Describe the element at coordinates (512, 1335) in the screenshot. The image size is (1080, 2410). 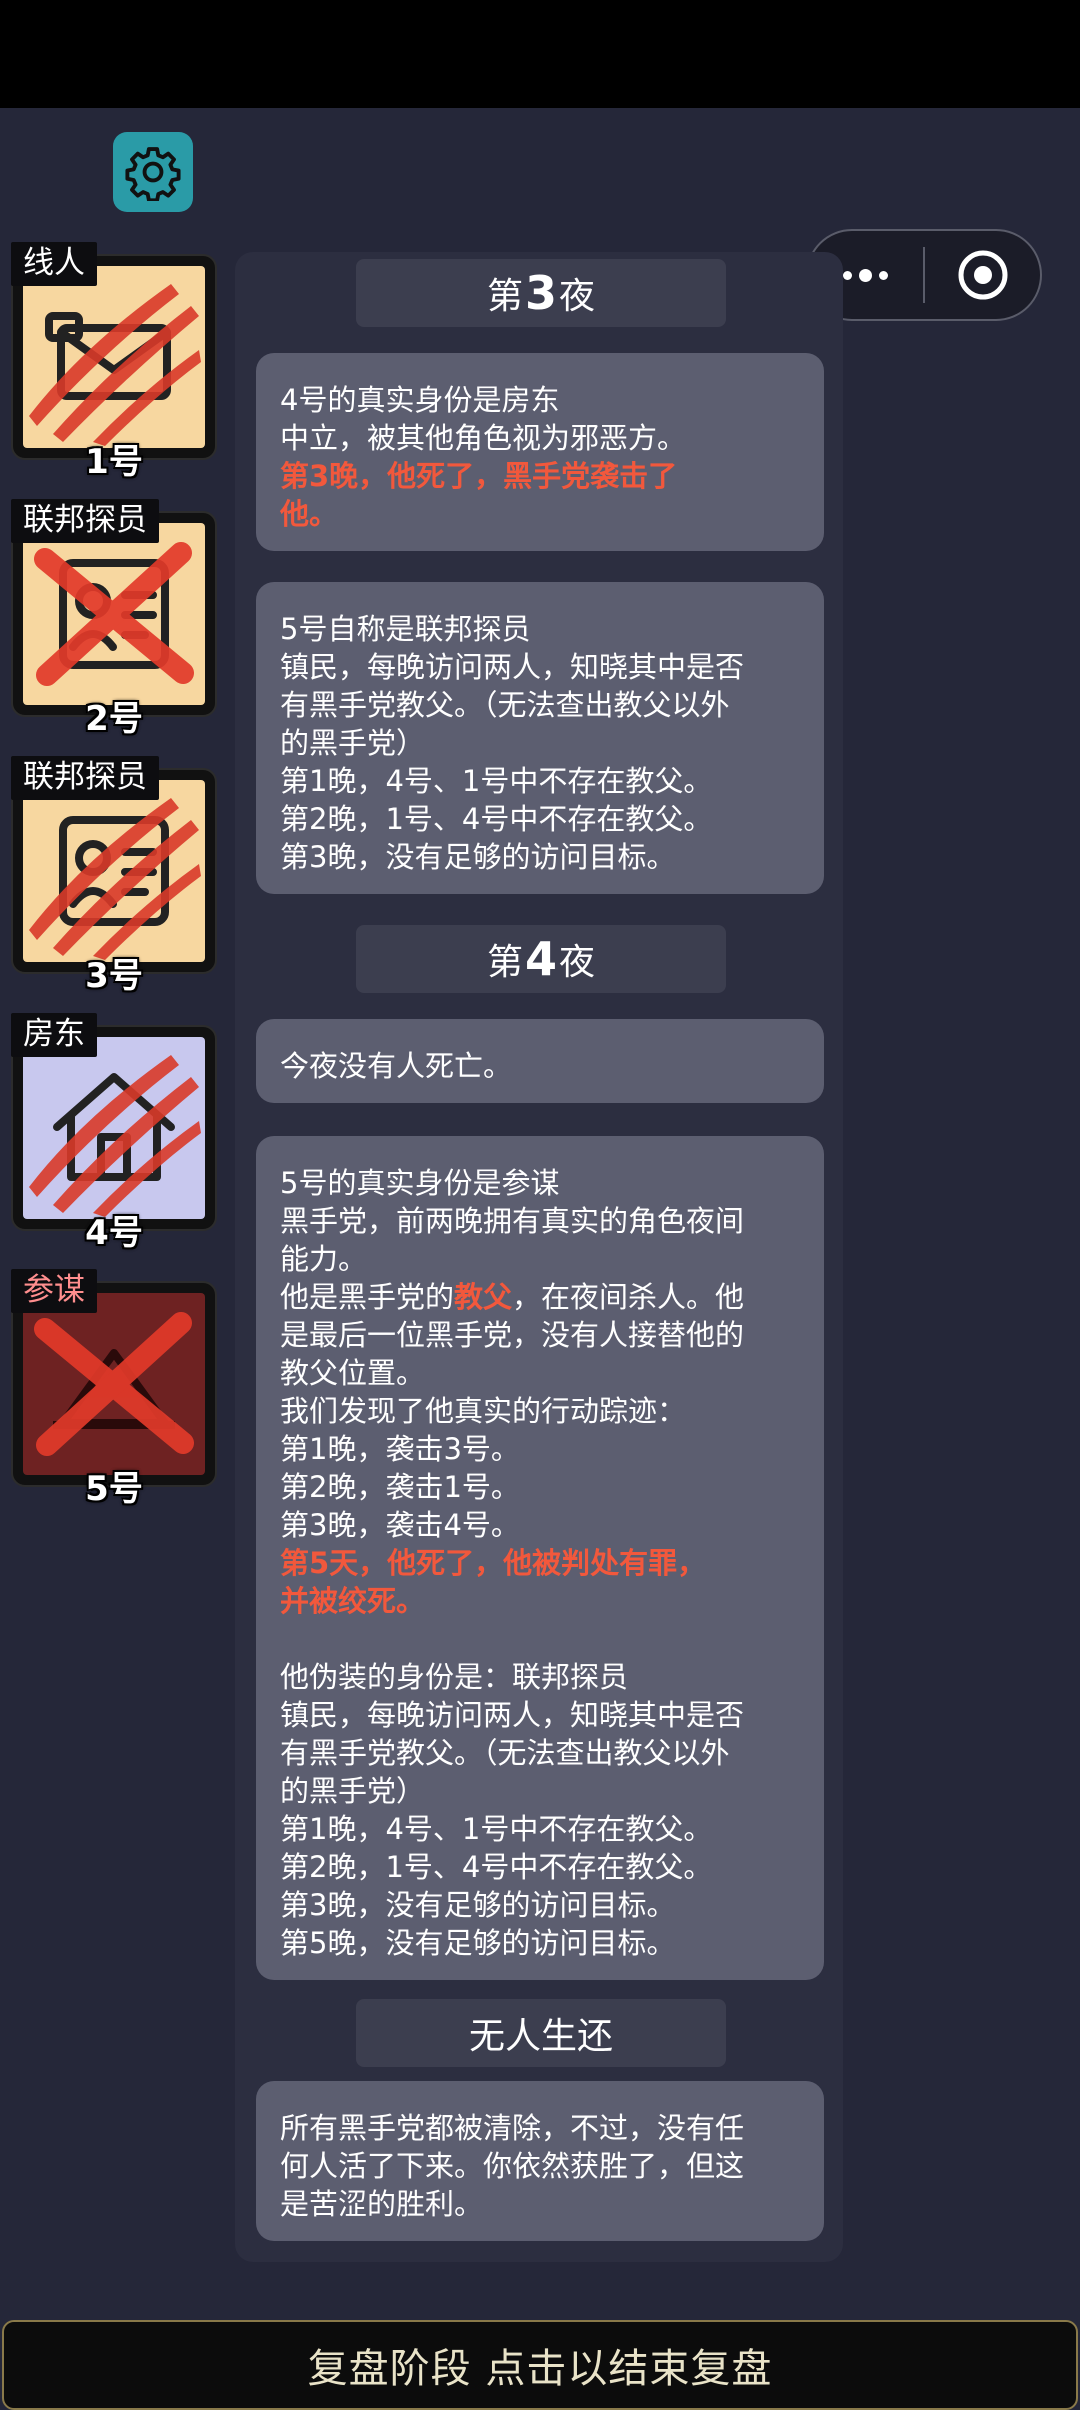
I see `log-line: 是最后一位黑手党，没有人接替他的` at that location.